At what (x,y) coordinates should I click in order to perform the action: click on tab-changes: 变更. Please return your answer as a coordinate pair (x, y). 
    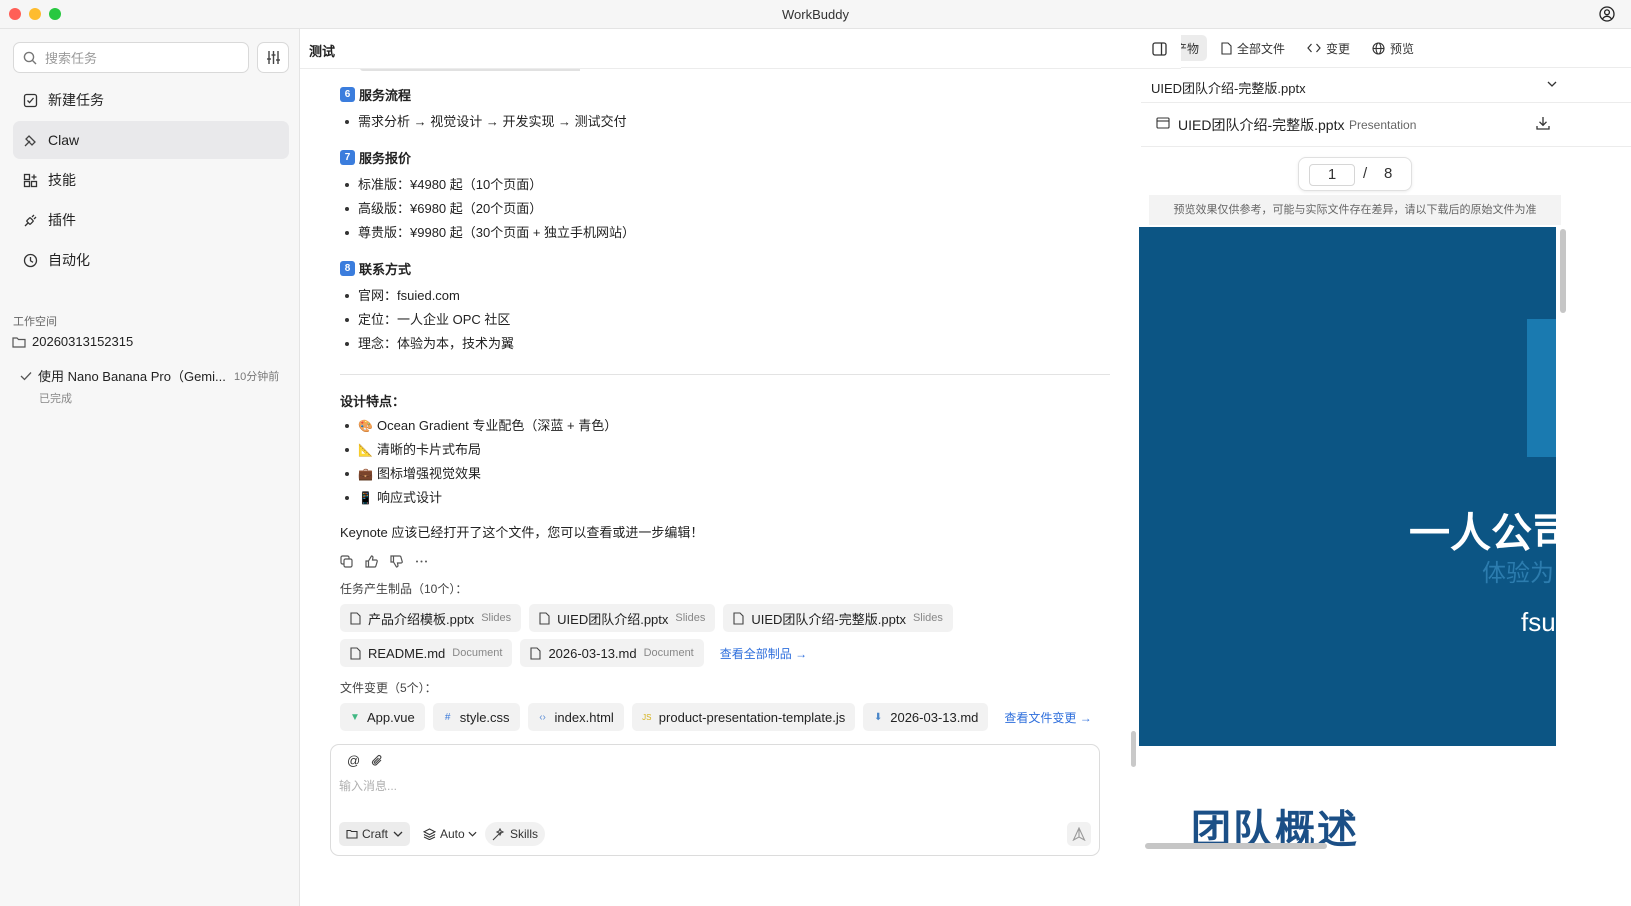
    Looking at the image, I should click on (1328, 48).